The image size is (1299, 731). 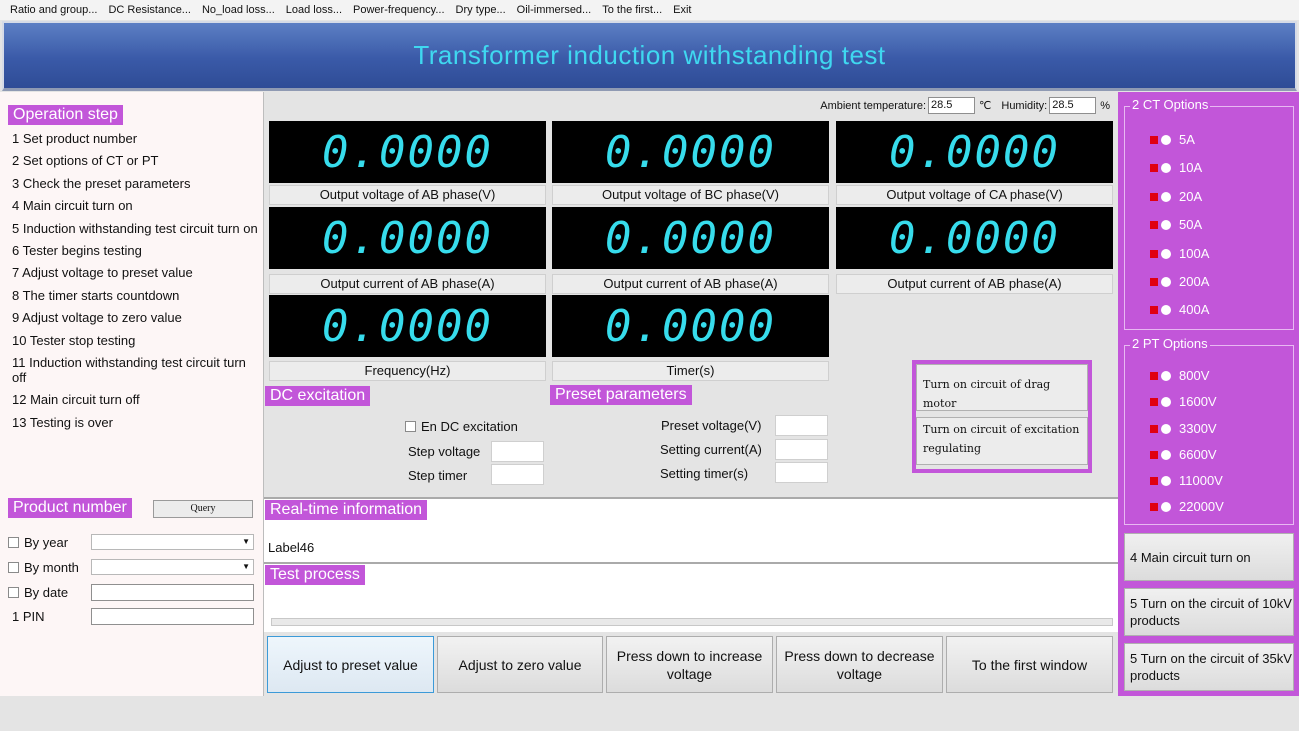 What do you see at coordinates (801, 472) in the screenshot?
I see `setting-timer-field` at bounding box center [801, 472].